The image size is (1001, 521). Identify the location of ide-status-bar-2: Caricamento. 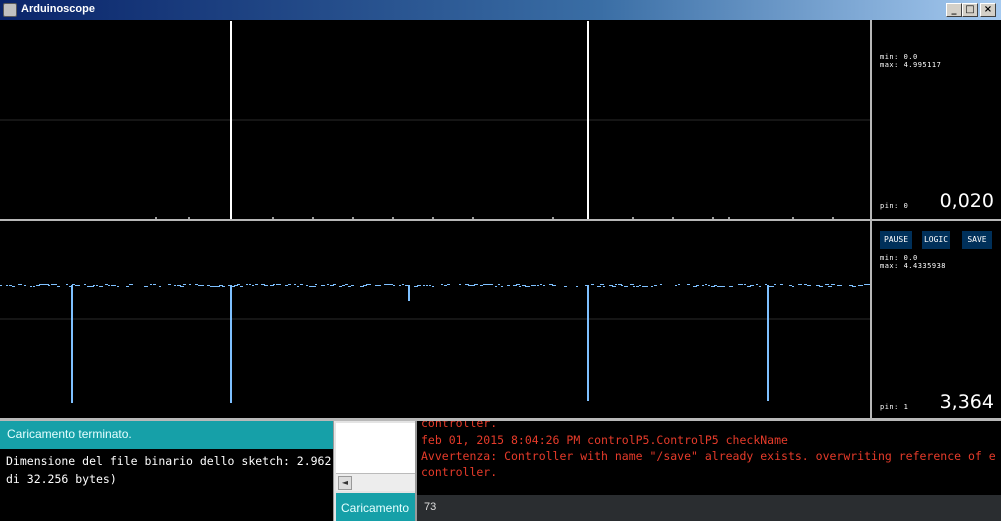
(376, 507).